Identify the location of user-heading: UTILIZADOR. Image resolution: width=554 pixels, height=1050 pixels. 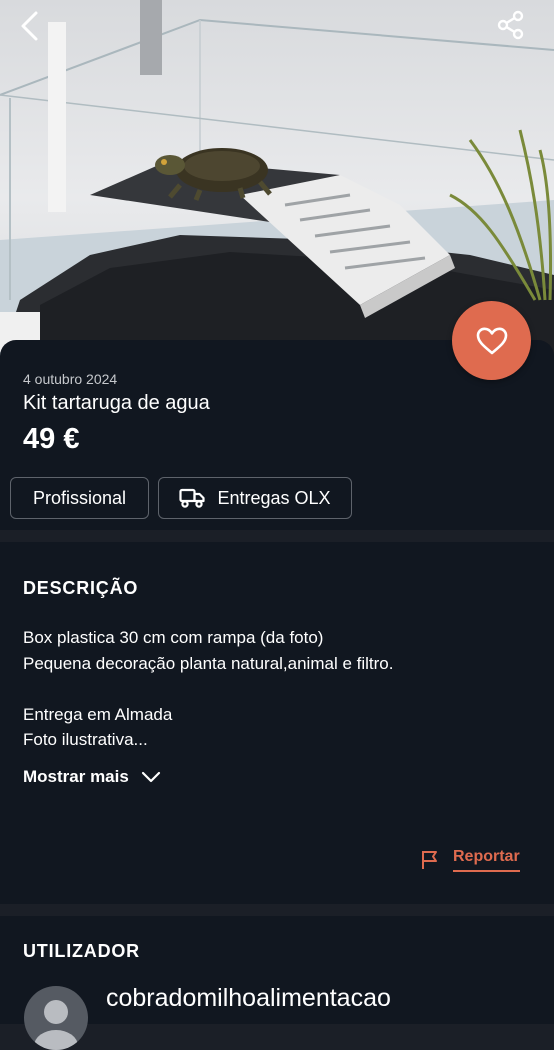
(81, 951).